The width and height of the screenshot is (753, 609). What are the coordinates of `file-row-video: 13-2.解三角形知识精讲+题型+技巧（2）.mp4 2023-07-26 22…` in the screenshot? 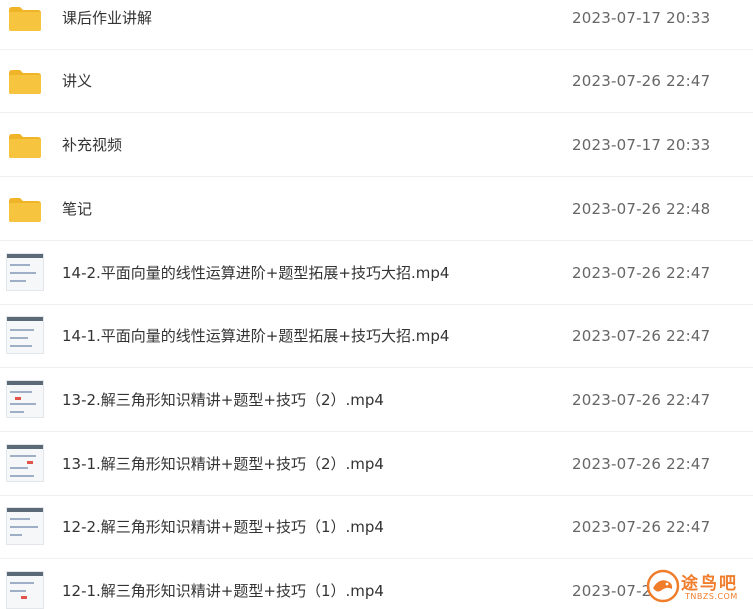 It's located at (376, 400).